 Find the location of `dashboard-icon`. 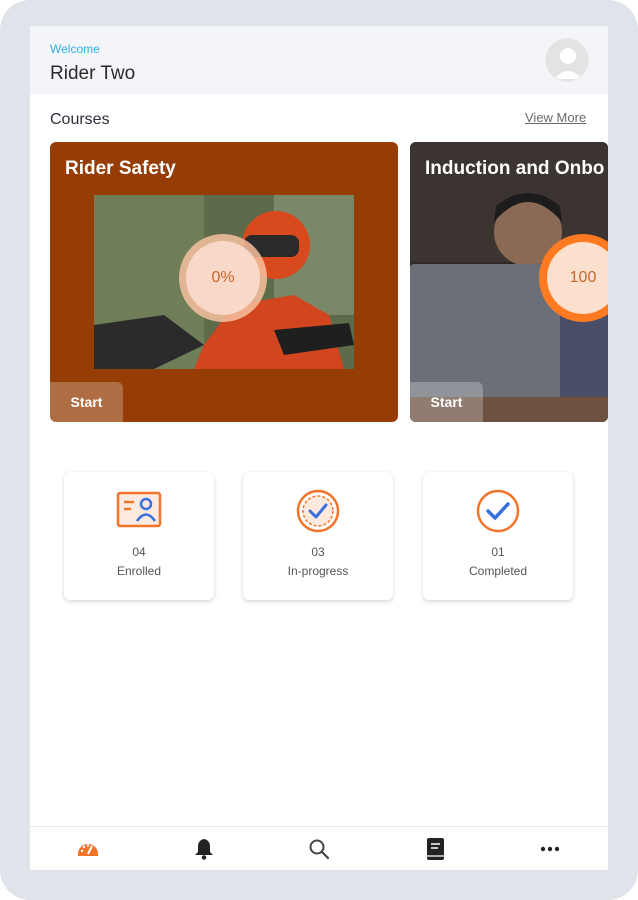

dashboard-icon is located at coordinates (88, 849).